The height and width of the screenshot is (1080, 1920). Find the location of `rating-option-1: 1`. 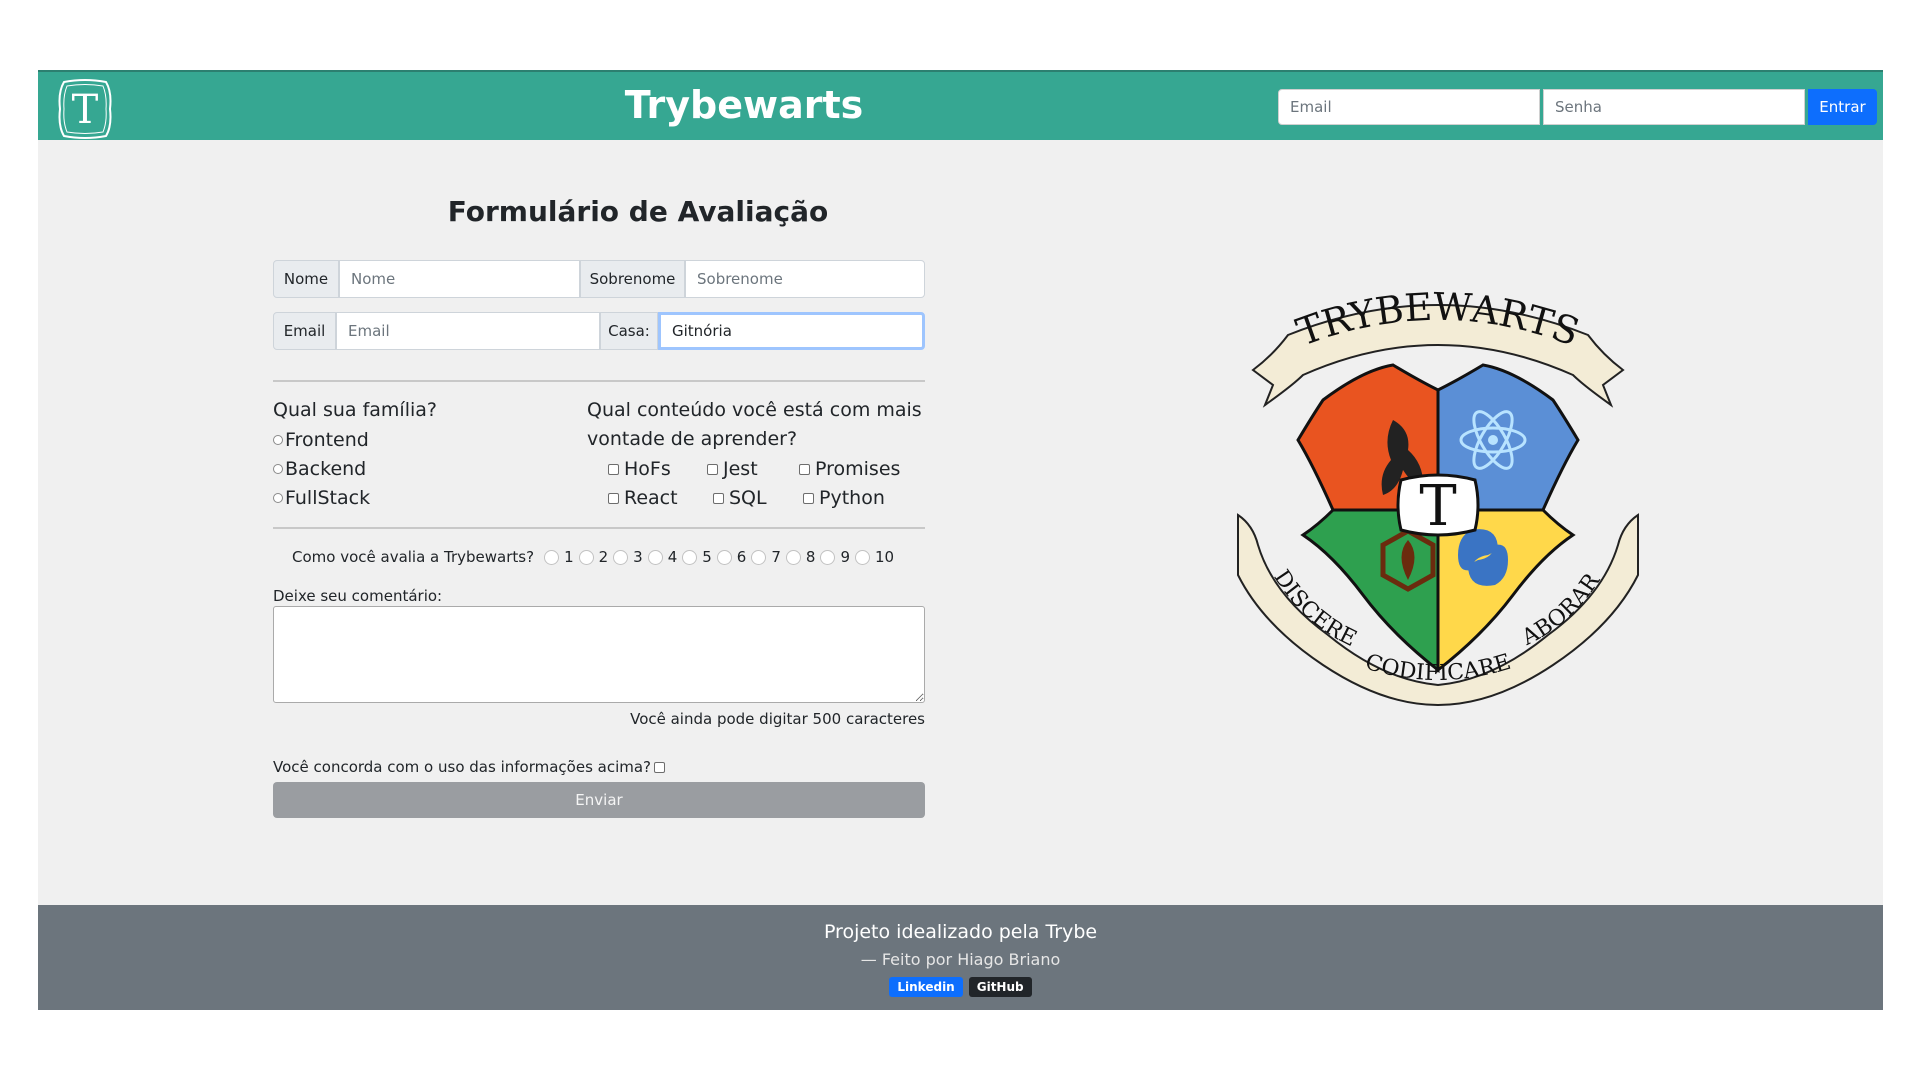

rating-option-1: 1 is located at coordinates (559, 557).